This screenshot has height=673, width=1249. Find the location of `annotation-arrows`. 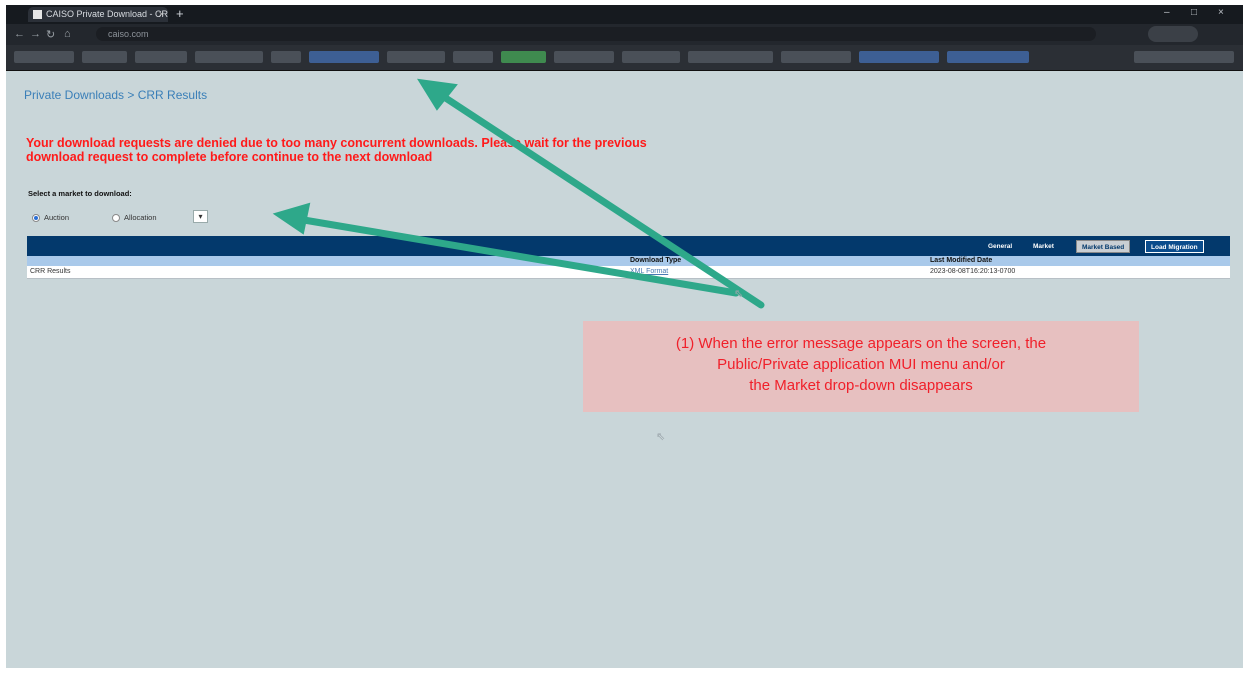

annotation-arrows is located at coordinates (518, 193).